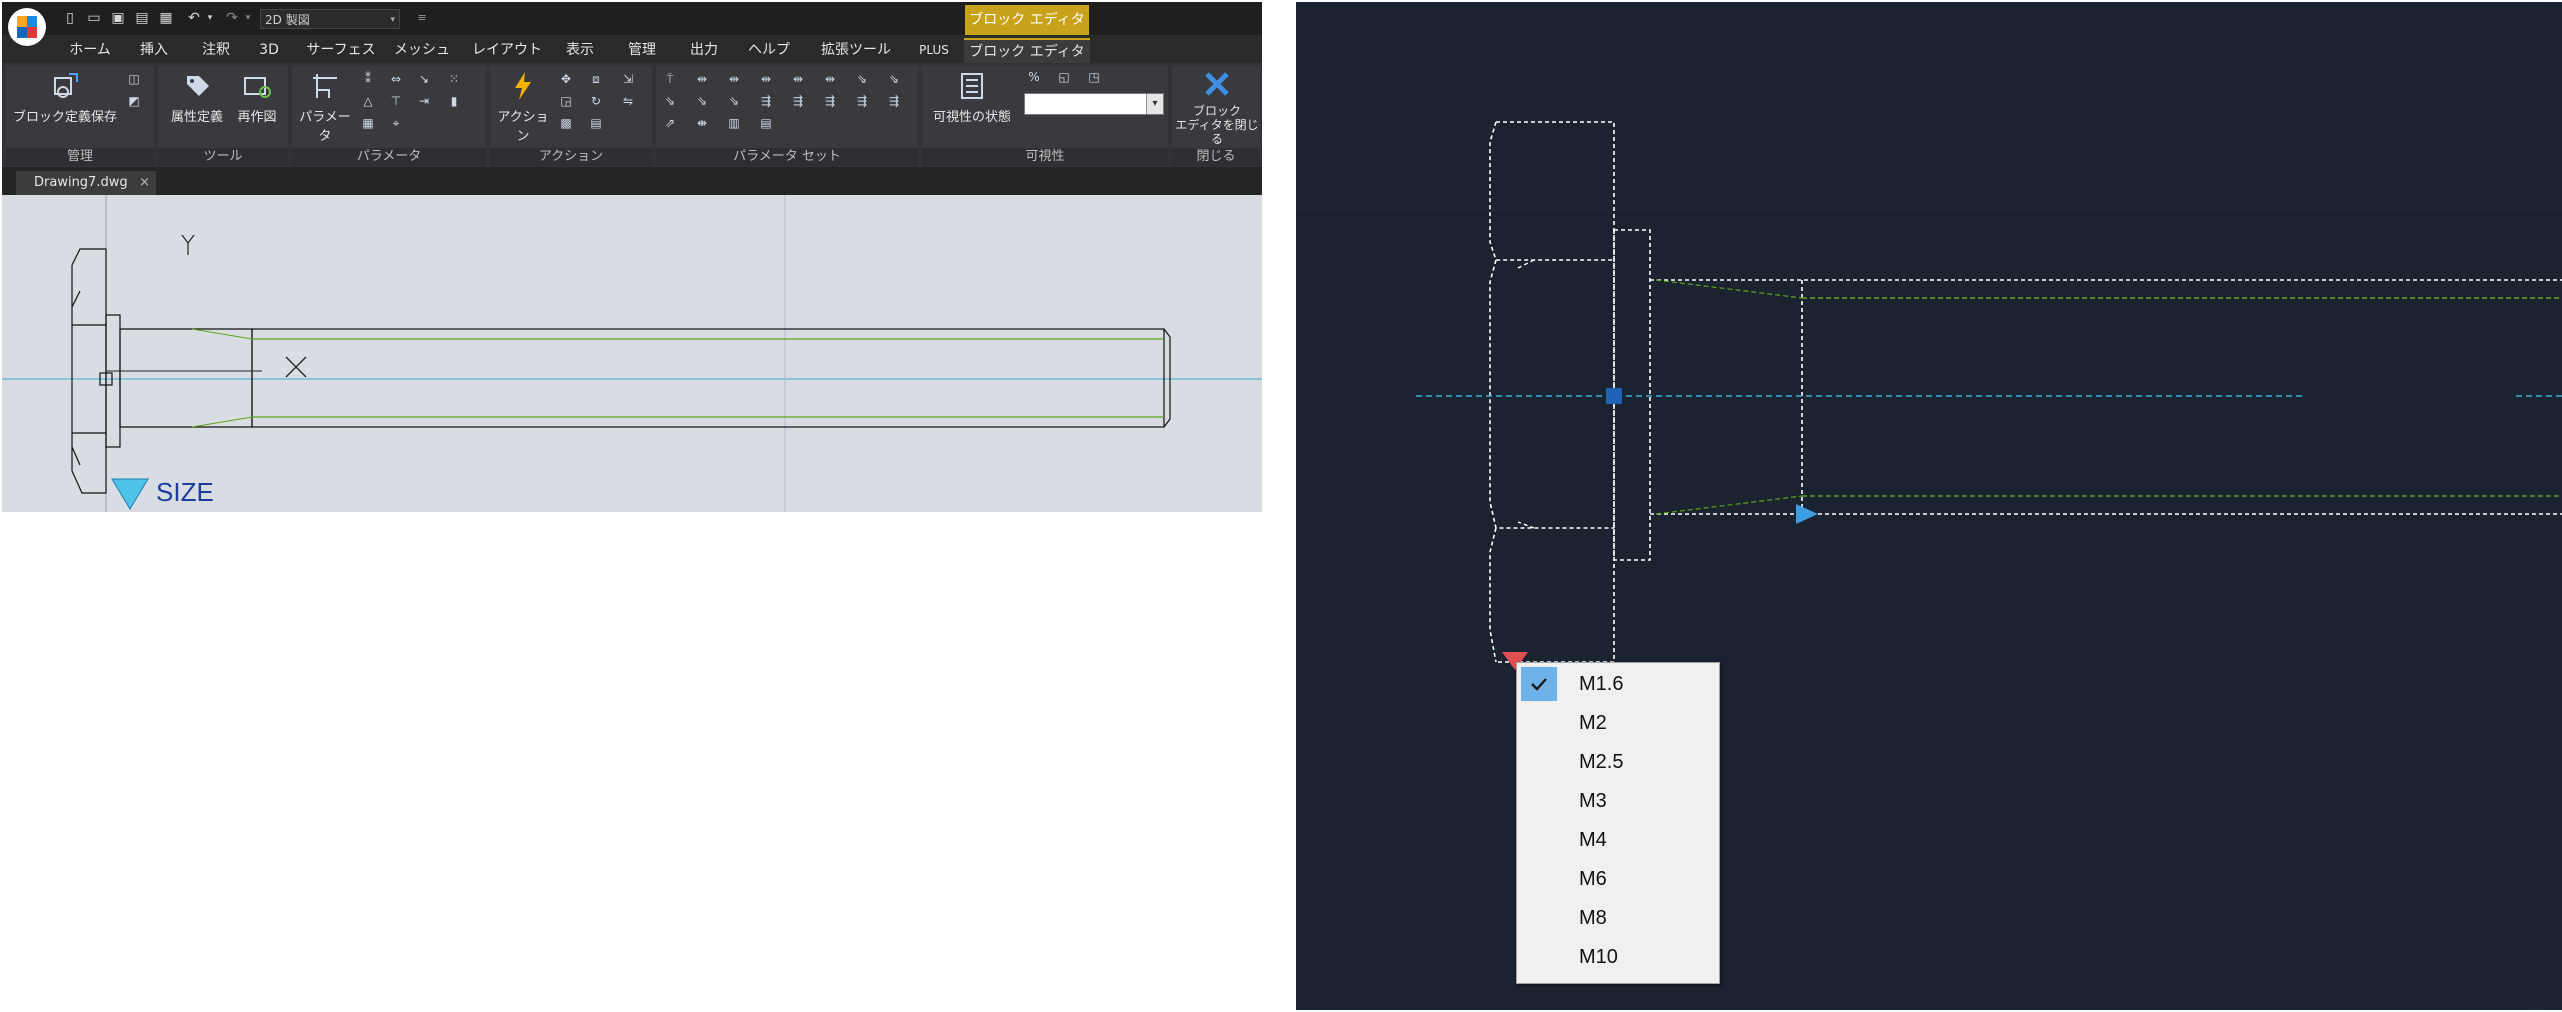 The height and width of the screenshot is (1012, 2562). I want to click on param-set-16-icon: ⇶, so click(894, 101).